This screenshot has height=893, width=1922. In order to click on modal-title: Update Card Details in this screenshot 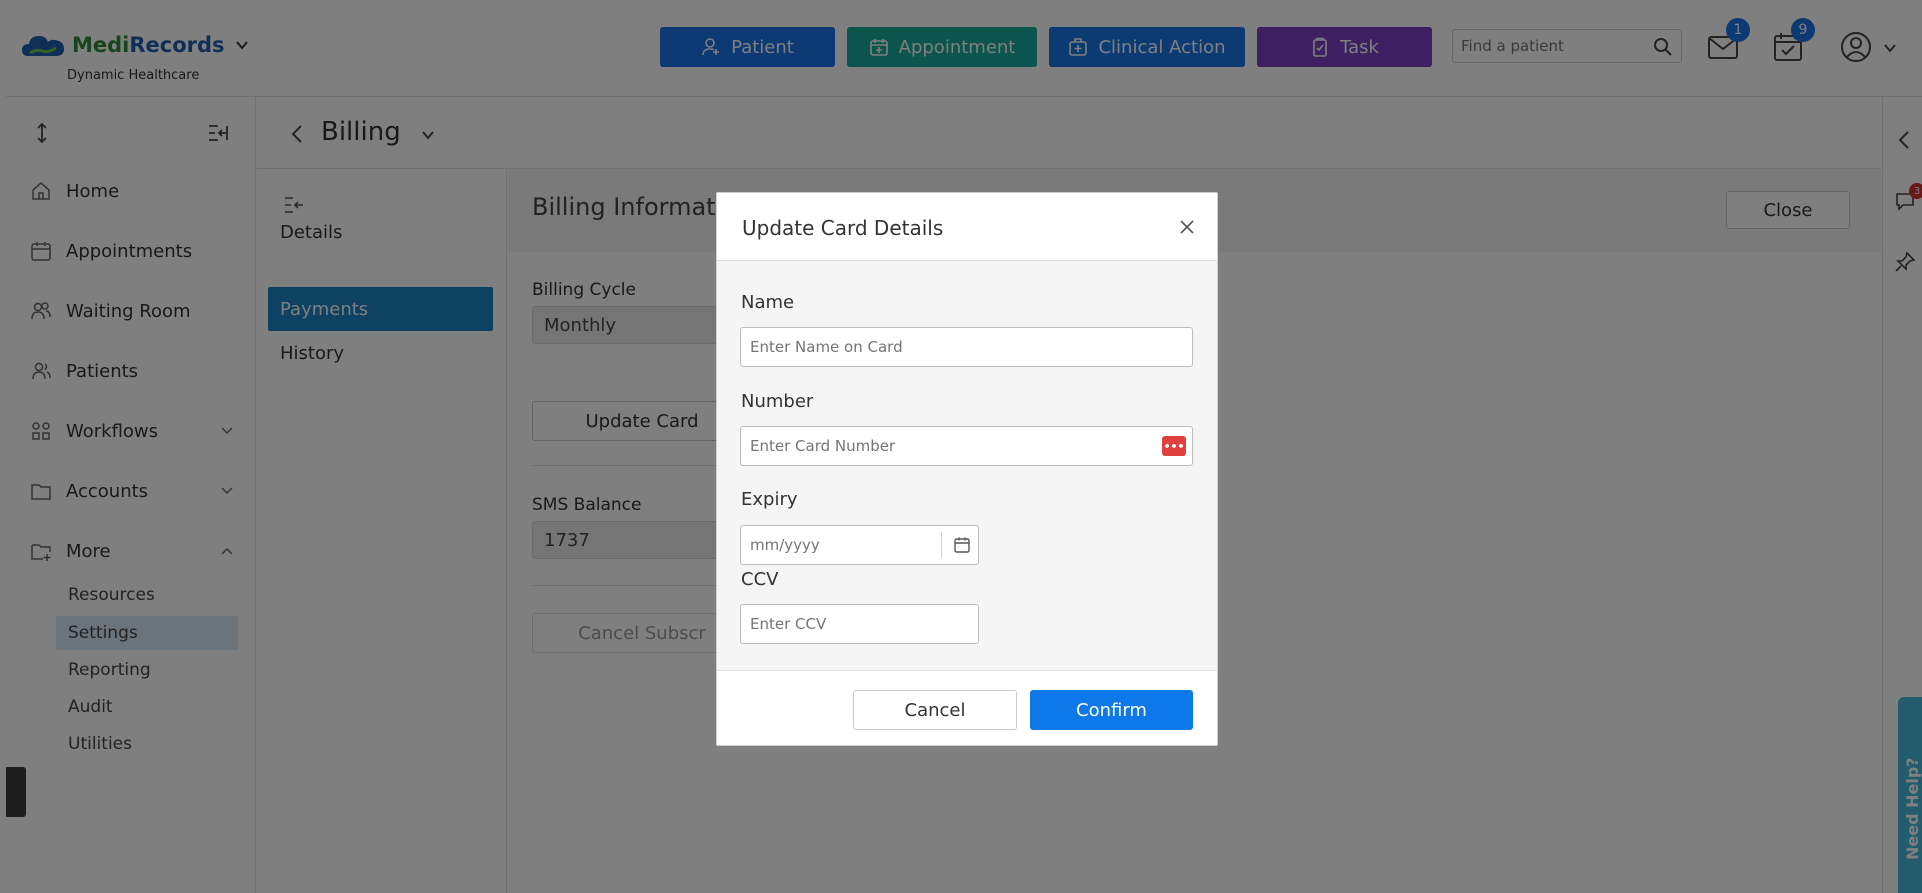, I will do `click(843, 228)`.